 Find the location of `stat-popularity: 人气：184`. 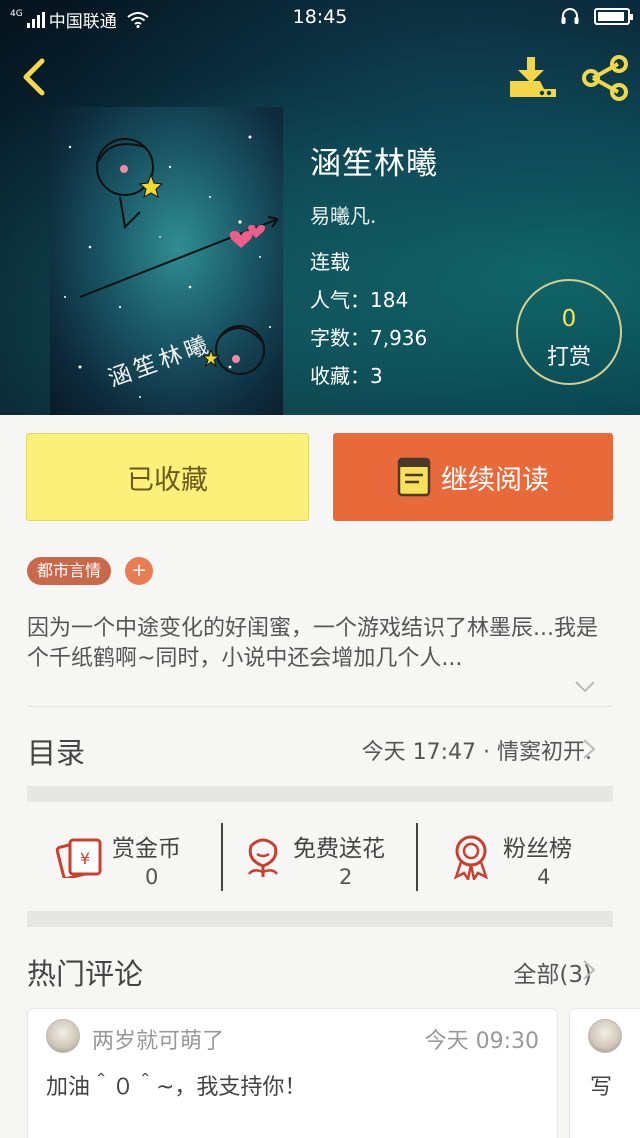

stat-popularity: 人气：184 is located at coordinates (359, 298).